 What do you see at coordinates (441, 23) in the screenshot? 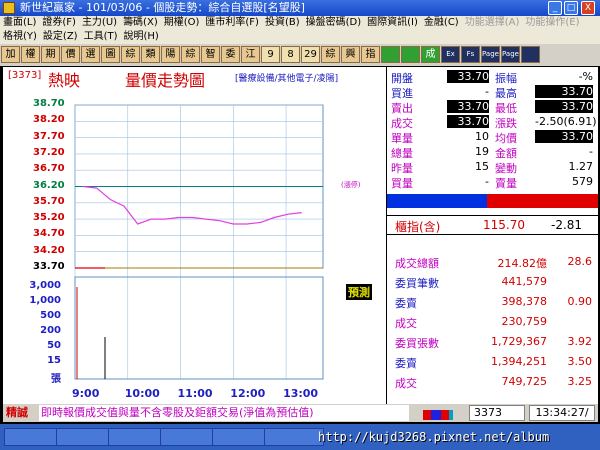
I see `menu-item: 金融(C)` at bounding box center [441, 23].